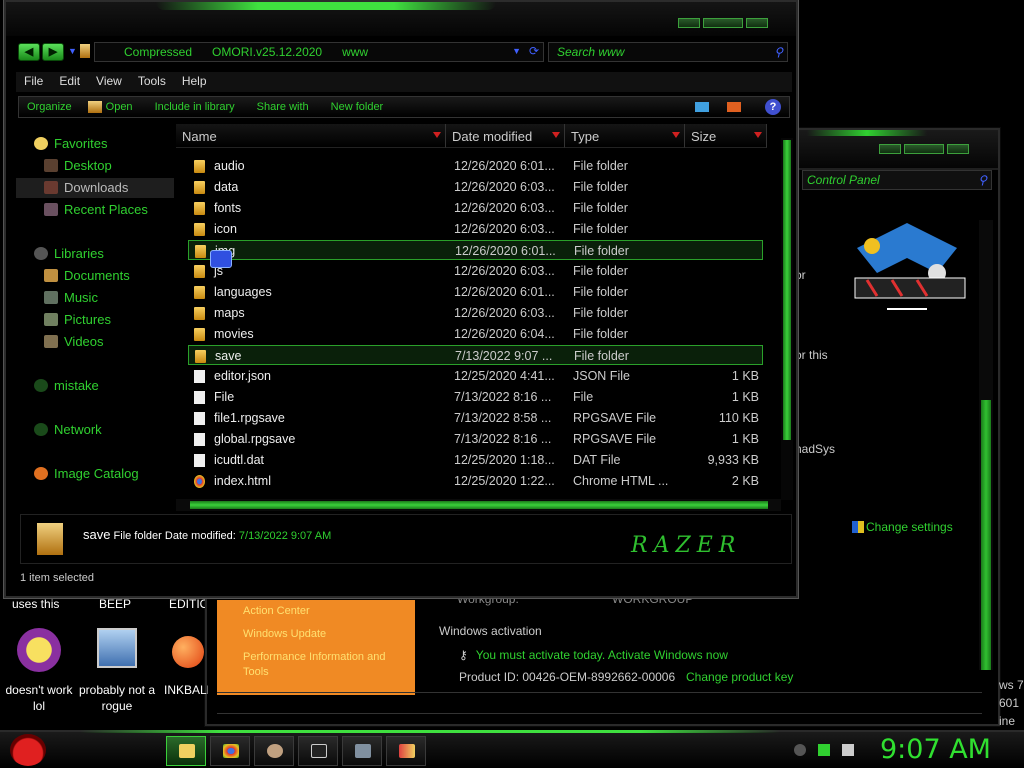 The height and width of the screenshot is (768, 1024). Describe the element at coordinates (475, 208) in the screenshot. I see `table-row: fonts 12/26/2020 6:03... File folder` at that location.